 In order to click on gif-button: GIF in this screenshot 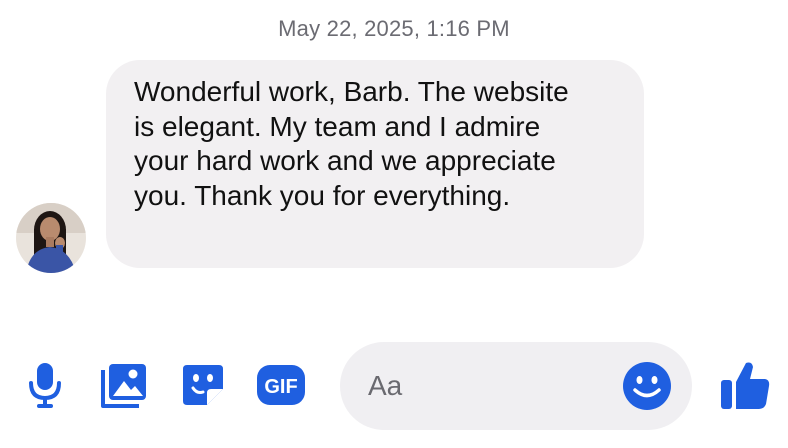, I will do `click(281, 385)`.